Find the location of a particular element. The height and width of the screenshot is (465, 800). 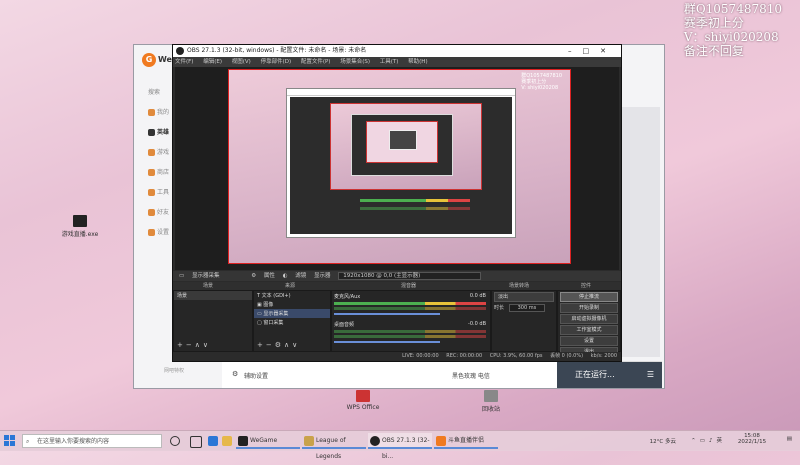

file-explorer-icon is located at coordinates (227, 441).